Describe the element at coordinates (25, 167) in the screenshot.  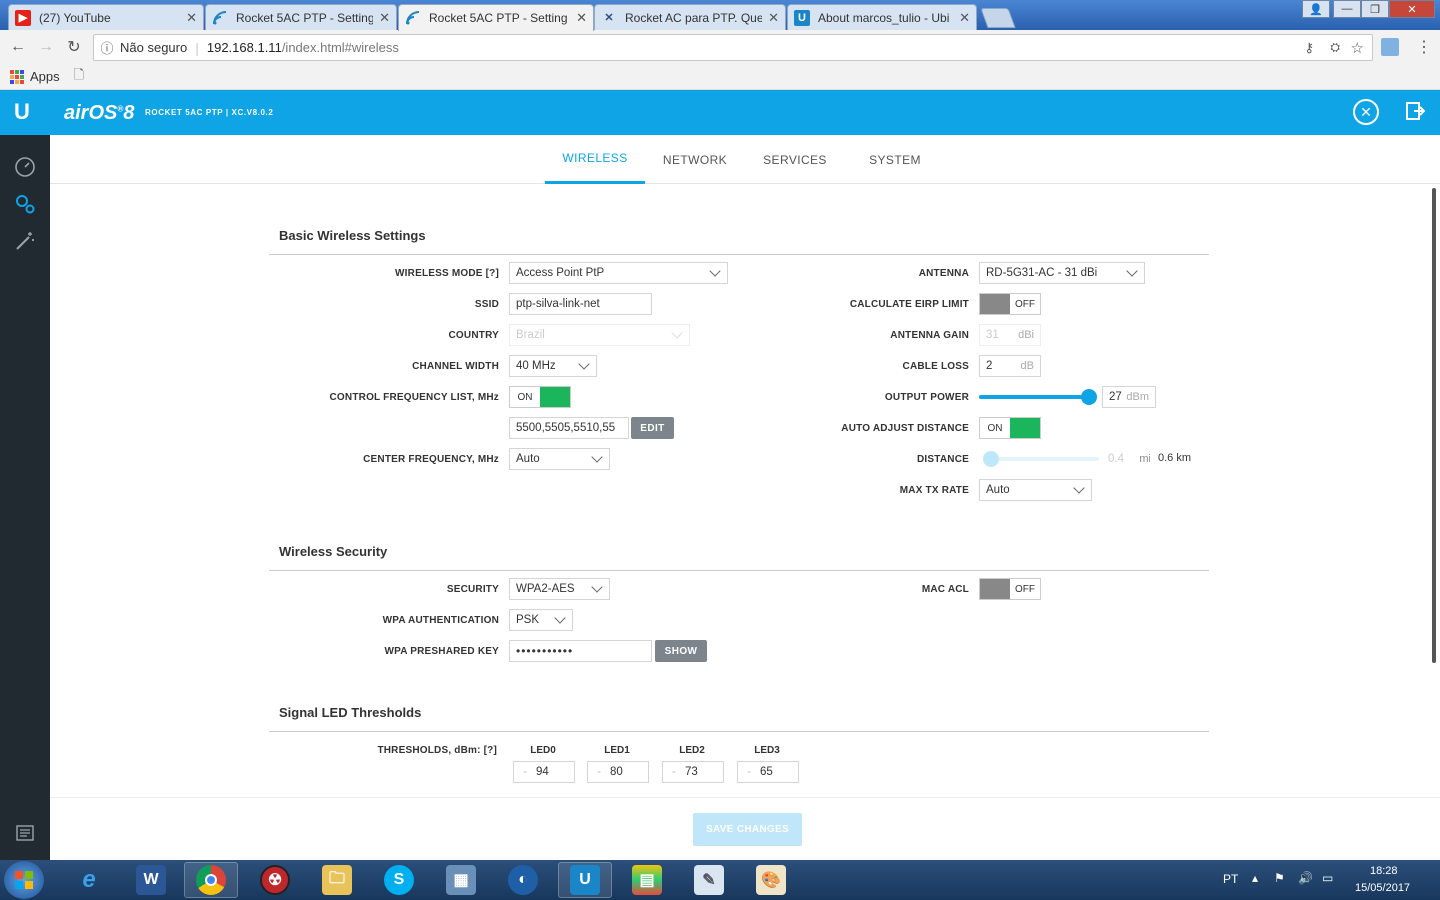
I see `dashboard-icon` at that location.